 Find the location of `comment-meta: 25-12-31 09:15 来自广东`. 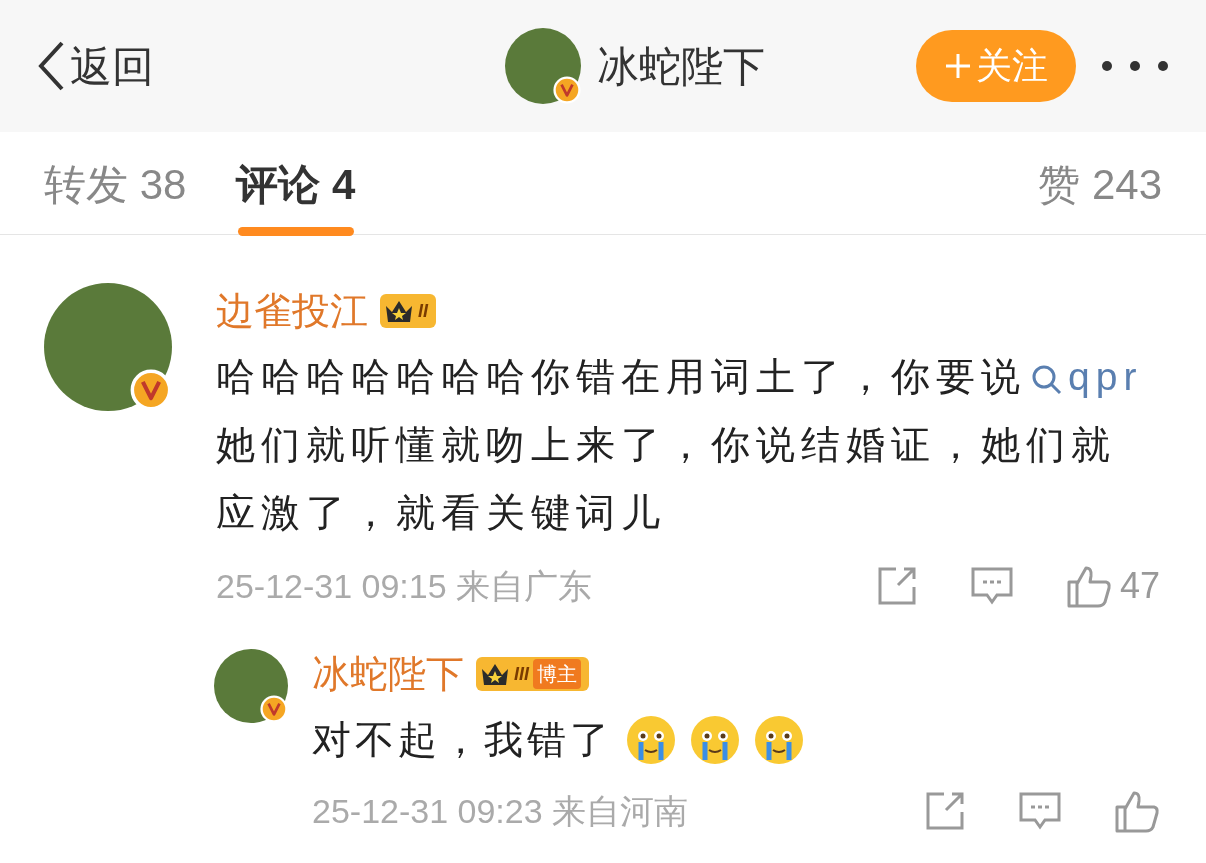

comment-meta: 25-12-31 09:15 来自广东 is located at coordinates (404, 586).